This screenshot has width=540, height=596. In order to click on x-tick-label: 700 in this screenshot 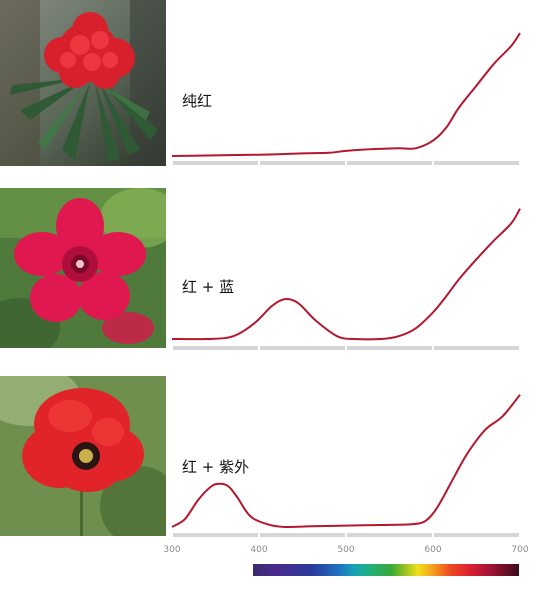, I will do `click(519, 550)`.